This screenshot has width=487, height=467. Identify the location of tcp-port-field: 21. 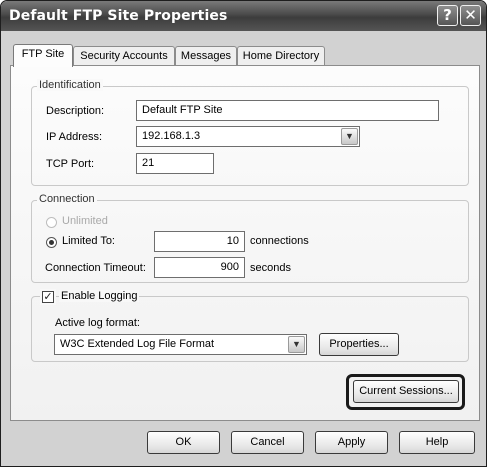
(175, 163).